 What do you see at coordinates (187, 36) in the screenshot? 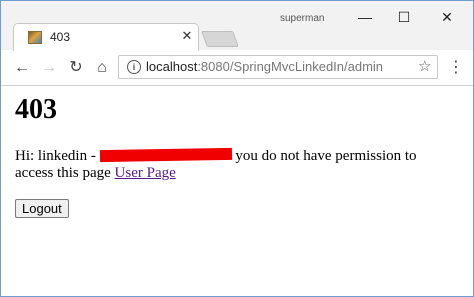
I see `tab-close-icon: ✕` at bounding box center [187, 36].